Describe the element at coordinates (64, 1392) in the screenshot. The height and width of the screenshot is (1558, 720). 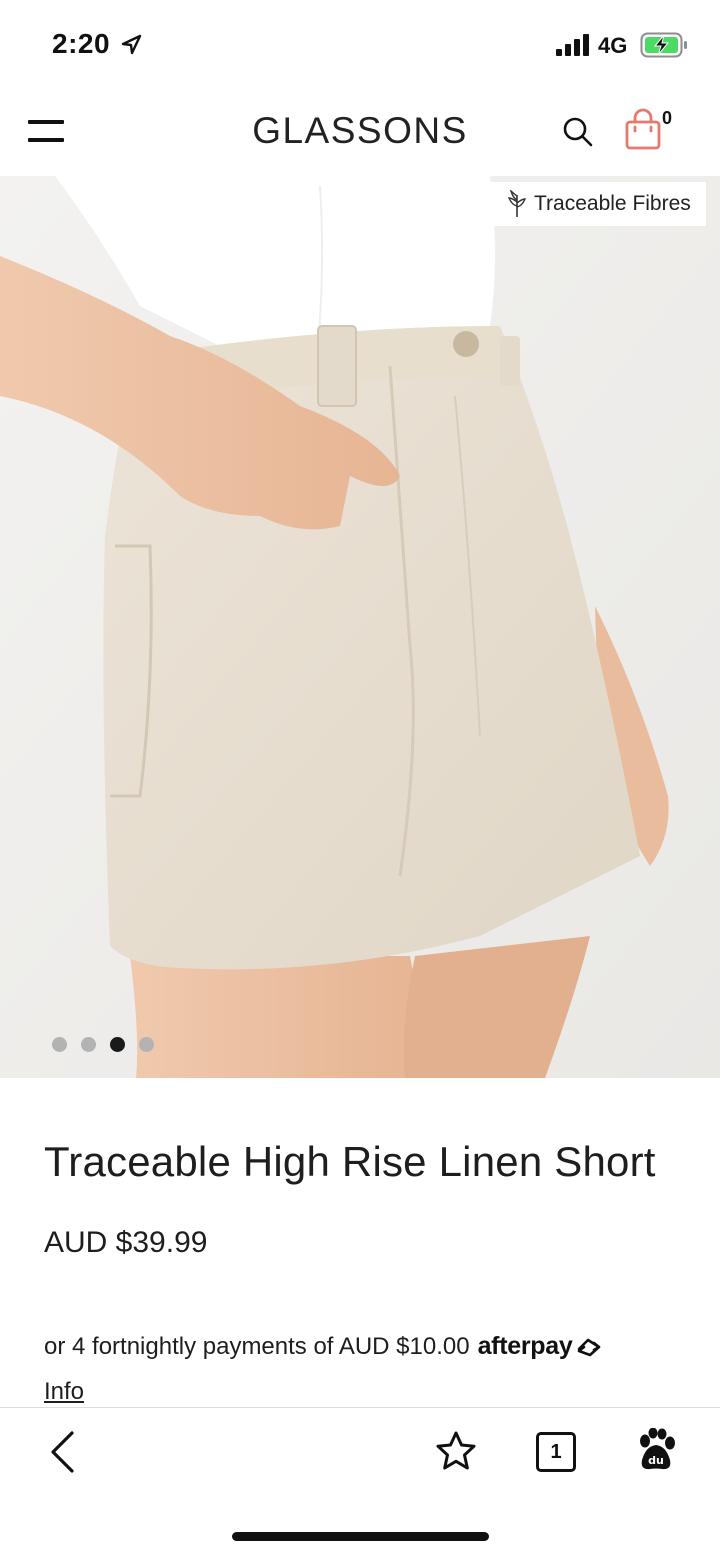
I see `afterpay-info-link: Info` at that location.